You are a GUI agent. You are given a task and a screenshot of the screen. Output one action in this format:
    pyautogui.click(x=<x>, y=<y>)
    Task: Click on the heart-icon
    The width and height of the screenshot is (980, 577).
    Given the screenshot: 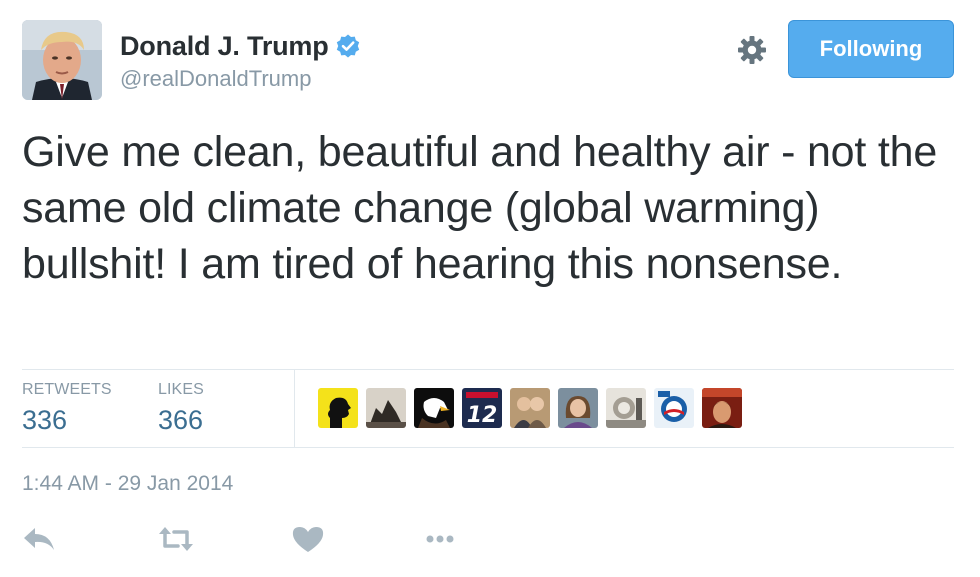 What is the action you would take?
    pyautogui.click(x=308, y=539)
    